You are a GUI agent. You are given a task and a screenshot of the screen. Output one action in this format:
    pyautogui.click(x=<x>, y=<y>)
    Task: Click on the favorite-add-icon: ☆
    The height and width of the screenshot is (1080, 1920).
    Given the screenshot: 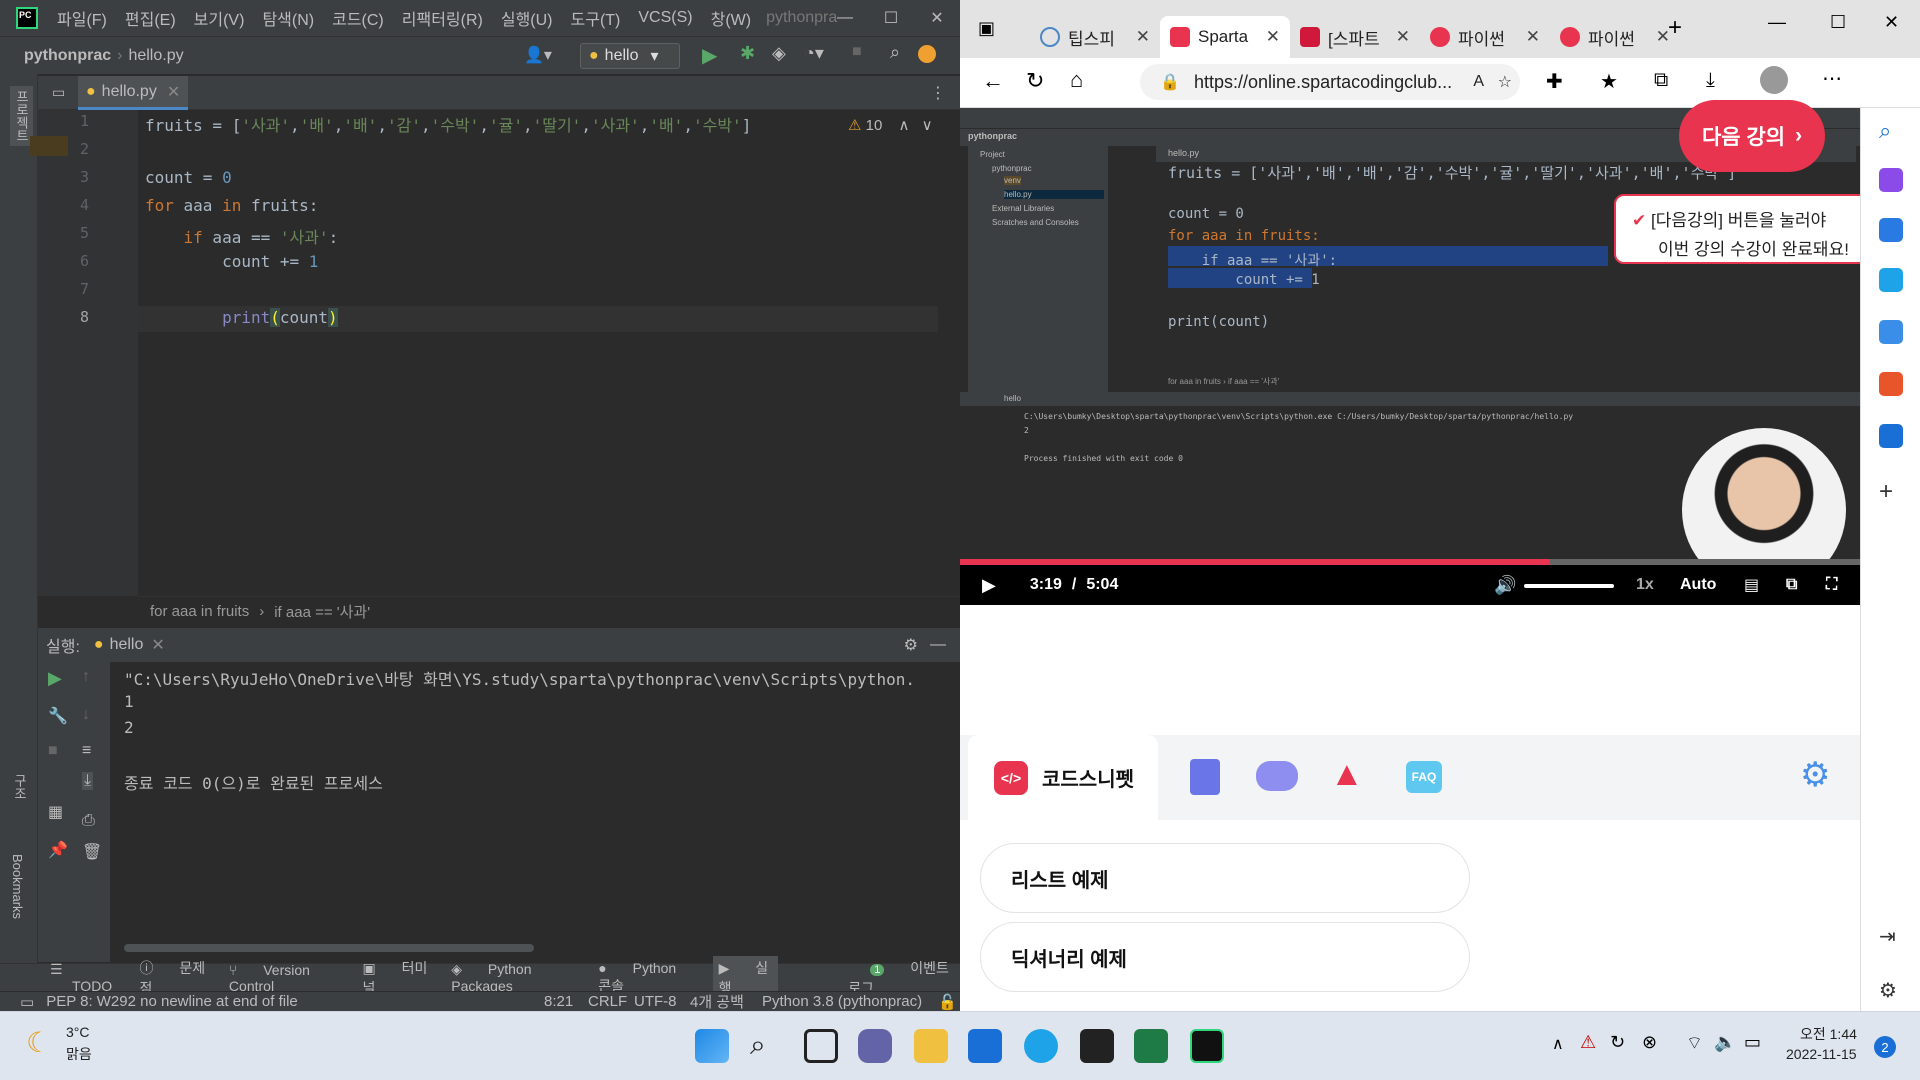 What is the action you would take?
    pyautogui.click(x=1505, y=82)
    